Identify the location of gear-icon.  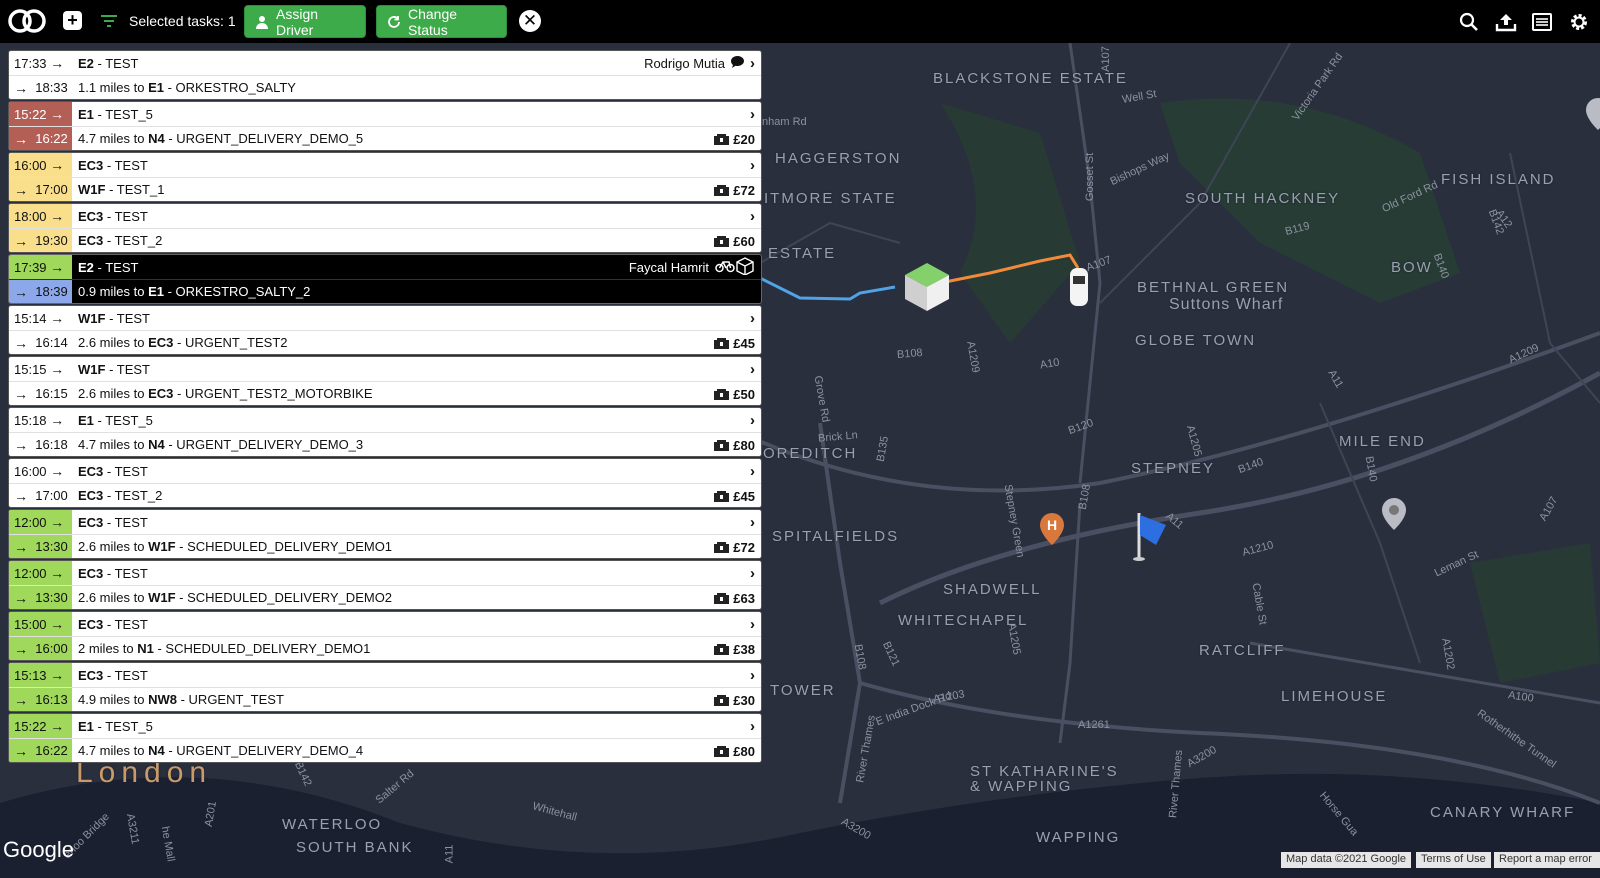
(1579, 22).